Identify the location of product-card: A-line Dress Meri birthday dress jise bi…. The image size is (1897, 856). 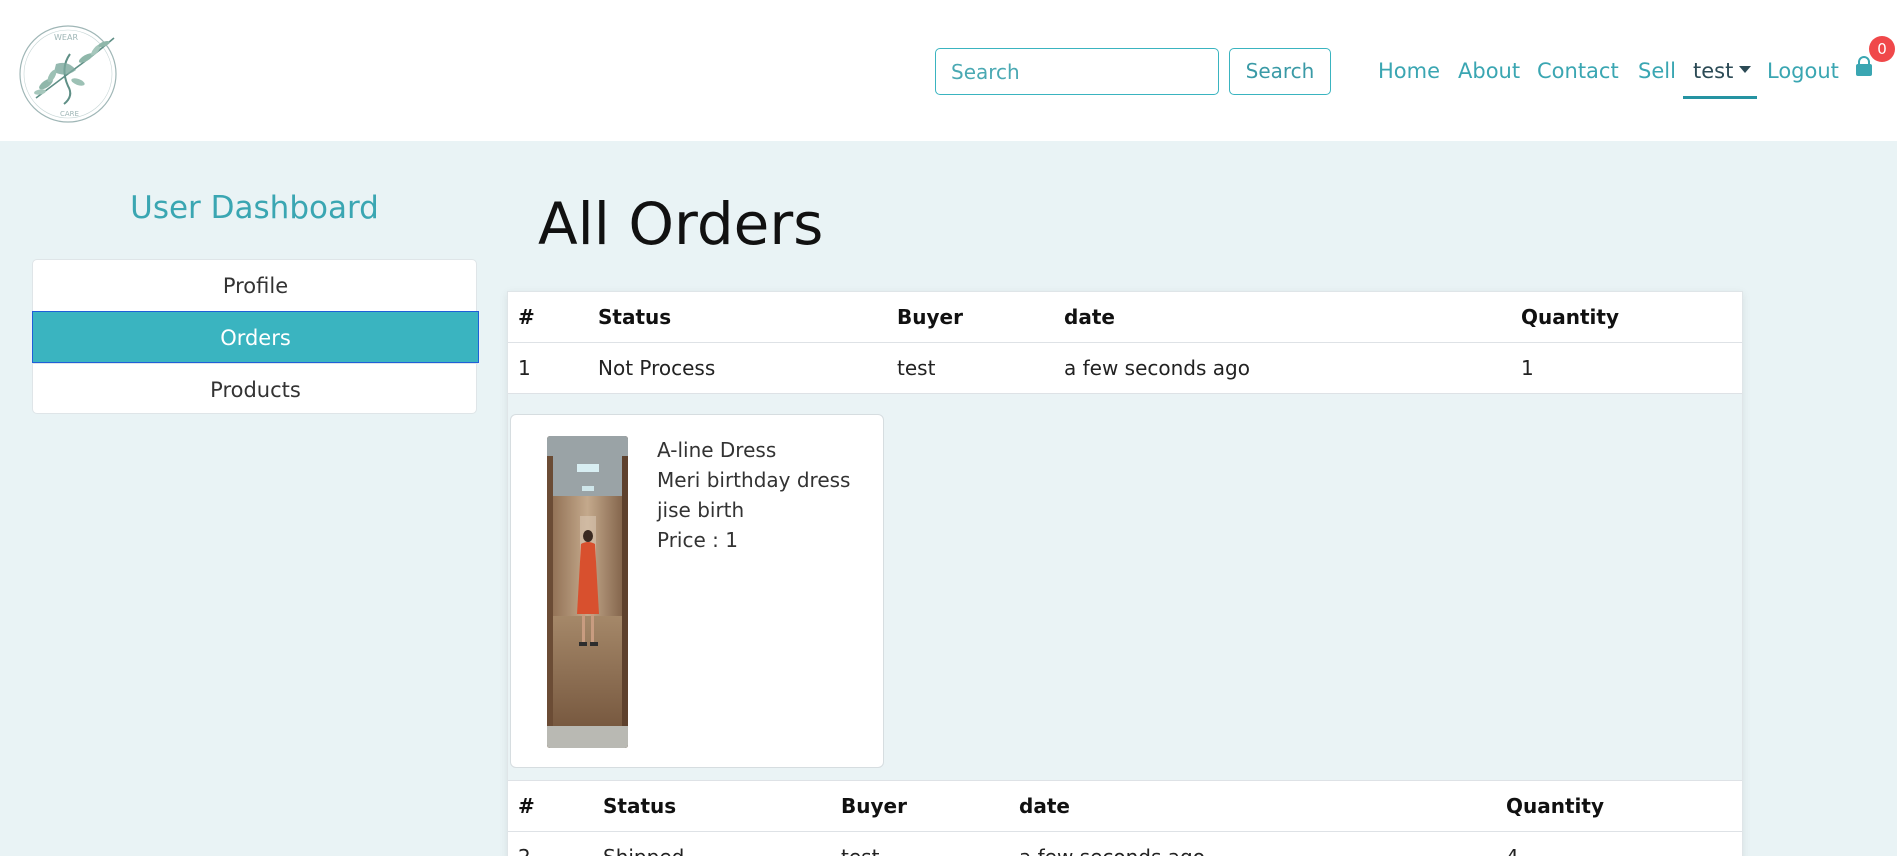
(697, 591).